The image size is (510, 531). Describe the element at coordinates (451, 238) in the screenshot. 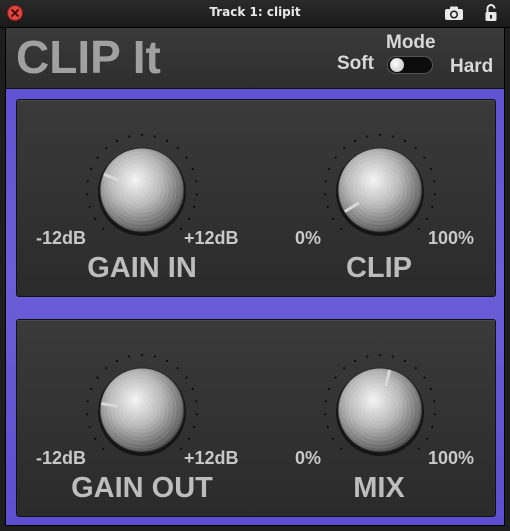

I see `clip-max-label: 100%` at that location.